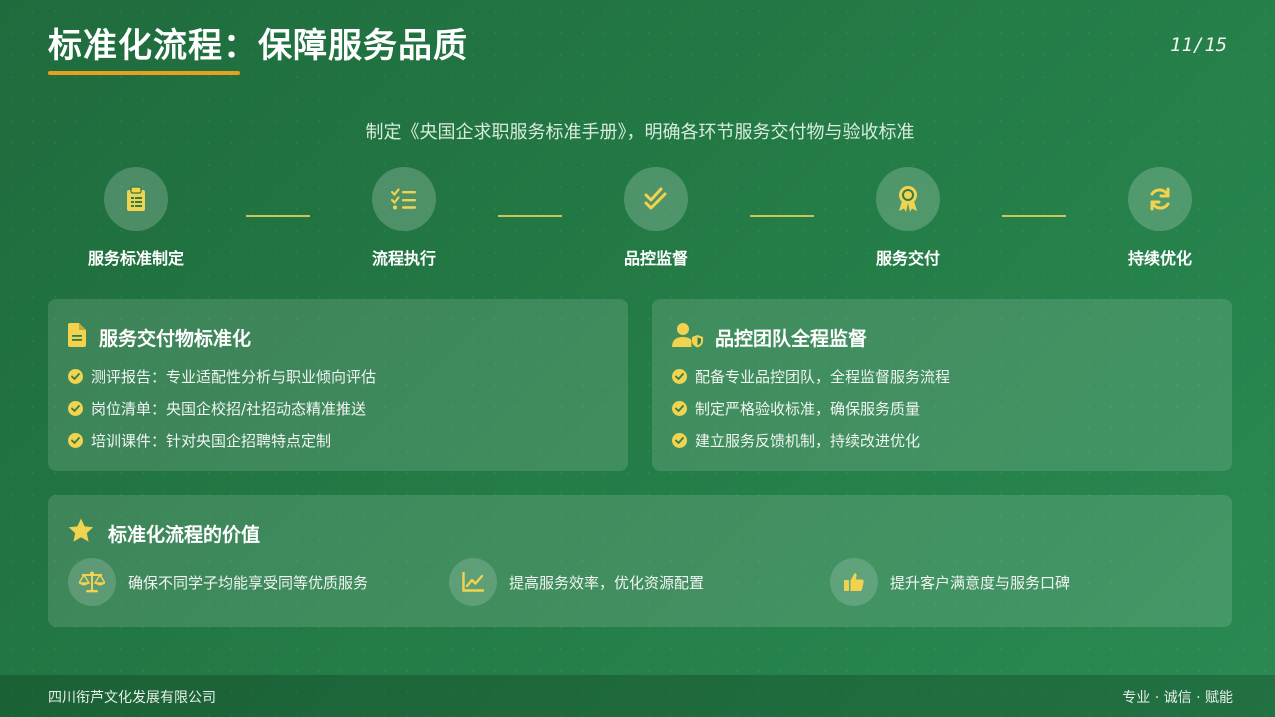 The image size is (1275, 717). What do you see at coordinates (222, 376) in the screenshot?
I see `list-item: 测评报告：专业适配性分析与职业倾向评估` at bounding box center [222, 376].